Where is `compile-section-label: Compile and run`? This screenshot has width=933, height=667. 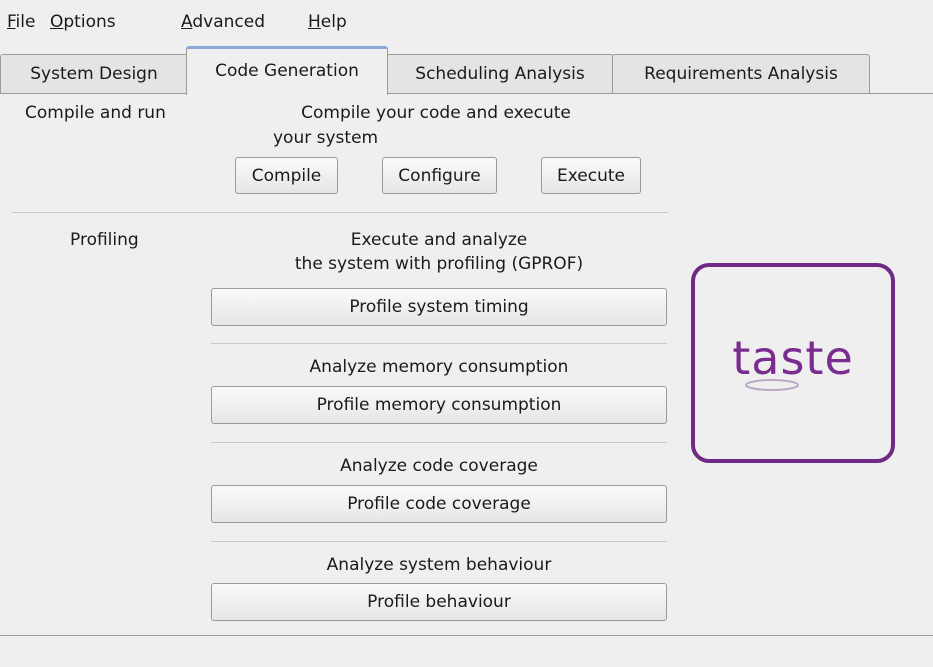 compile-section-label: Compile and run is located at coordinates (95, 113).